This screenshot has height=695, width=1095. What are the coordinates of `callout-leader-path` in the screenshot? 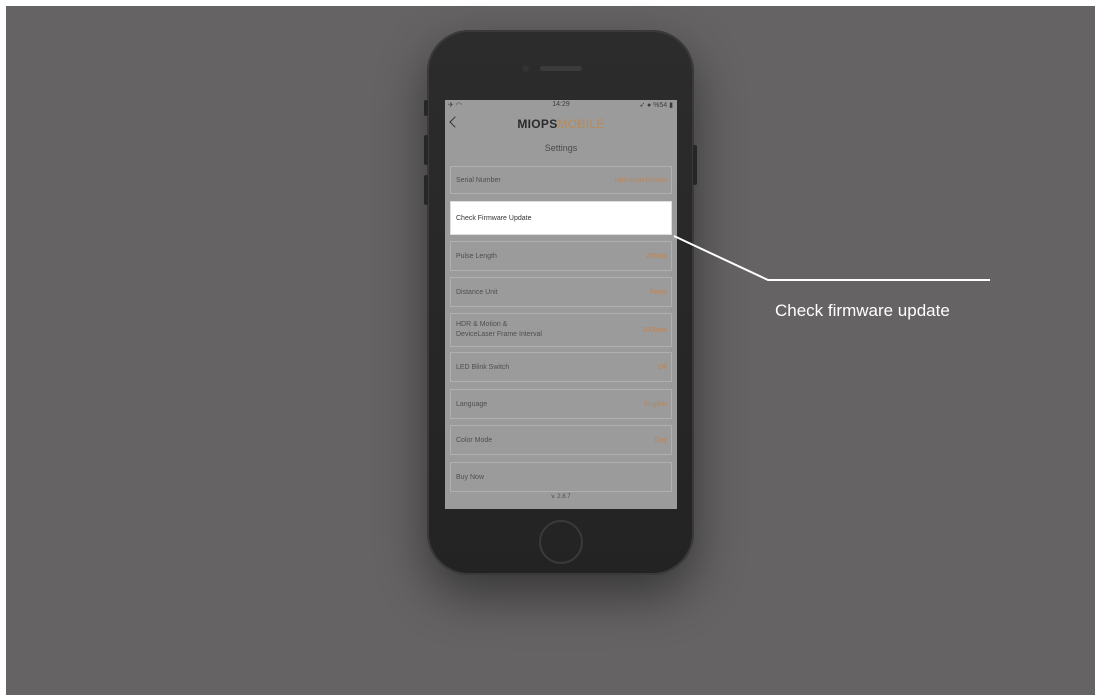 It's located at (831, 258).